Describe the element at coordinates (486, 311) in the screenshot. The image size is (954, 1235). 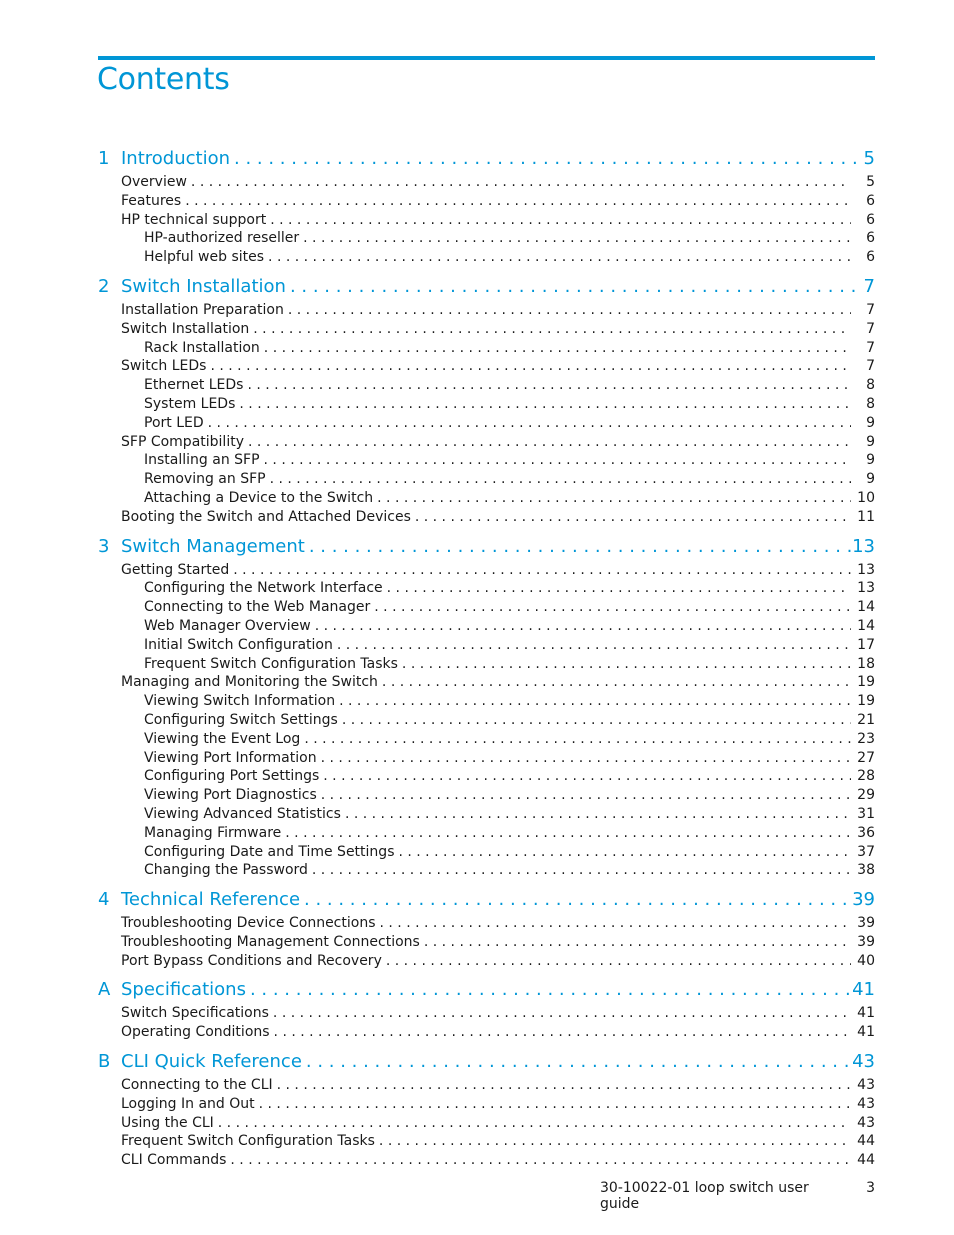
I see `toc-section: Installation Preparation 7` at that location.